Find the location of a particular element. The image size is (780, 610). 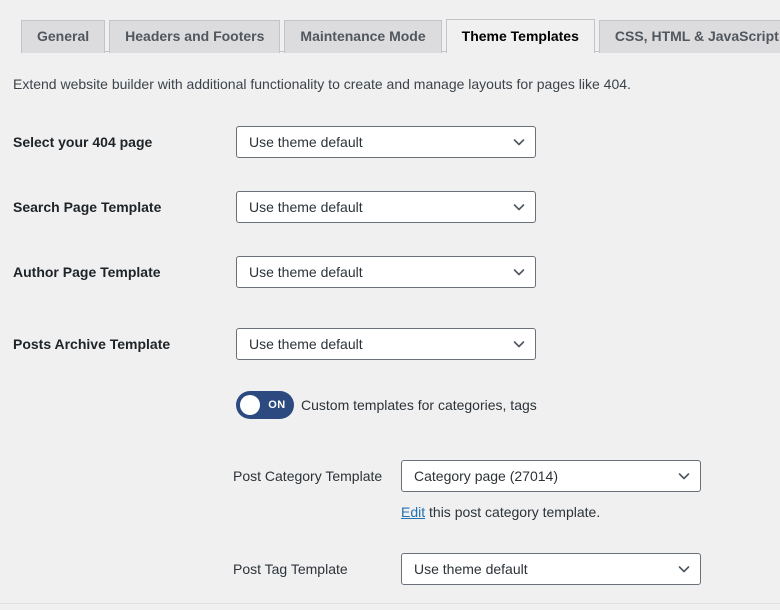

post-category-template-help: Edit this post category template. is located at coordinates (500, 512).